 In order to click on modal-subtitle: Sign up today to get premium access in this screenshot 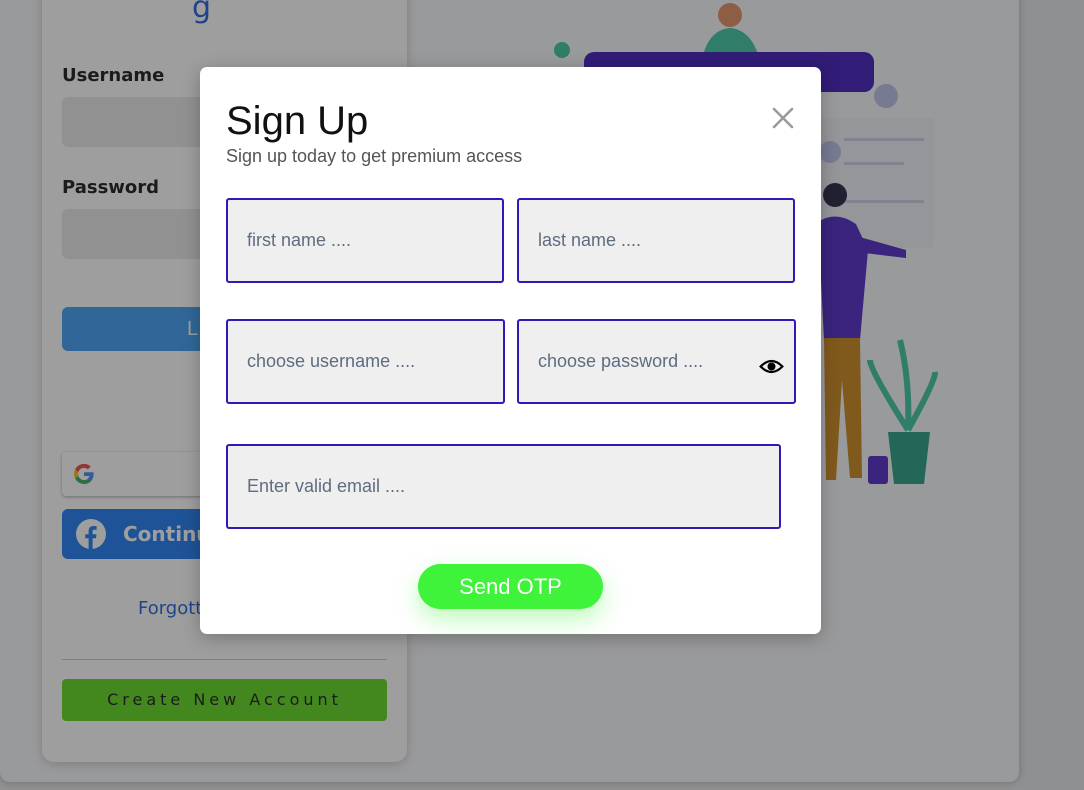, I will do `click(374, 156)`.